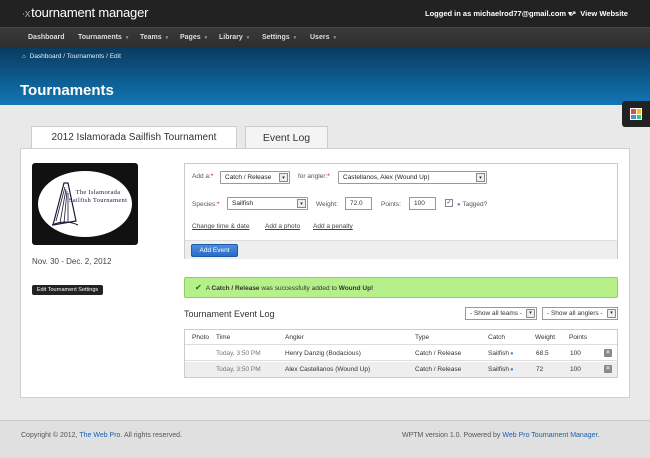 This screenshot has height=458, width=650. Describe the element at coordinates (67, 90) in the screenshot. I see `page-title: Tournaments` at that location.